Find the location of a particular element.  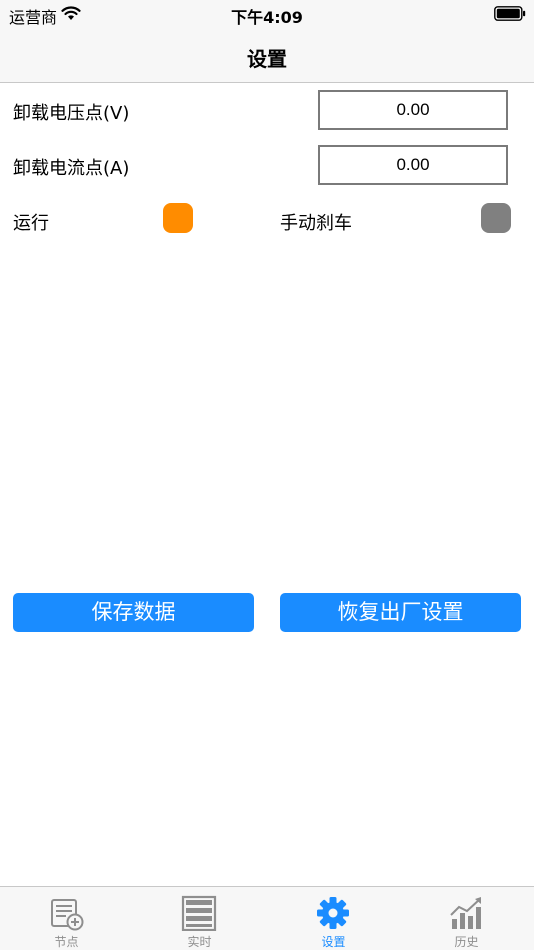

tab-nodes-label: 节点 is located at coordinates (66, 942).